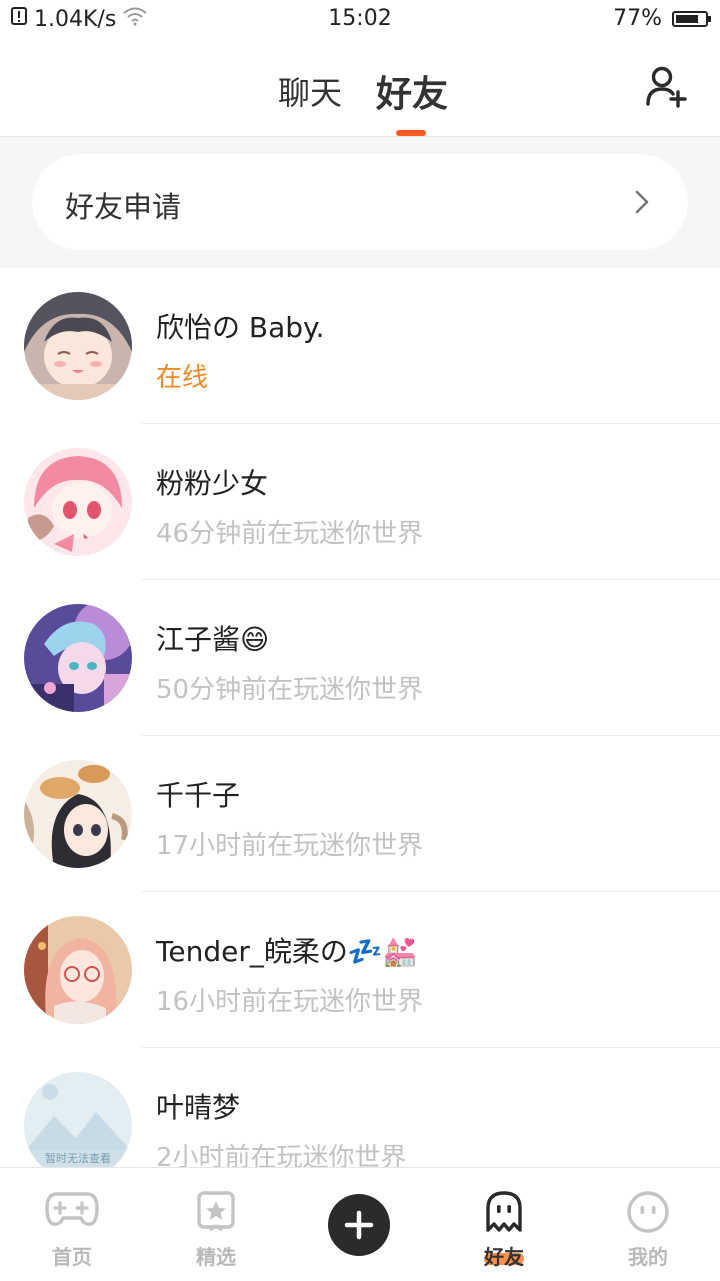 This screenshot has height=1281, width=720. What do you see at coordinates (504, 1257) in the screenshot?
I see `nav-label-friends: 好友` at bounding box center [504, 1257].